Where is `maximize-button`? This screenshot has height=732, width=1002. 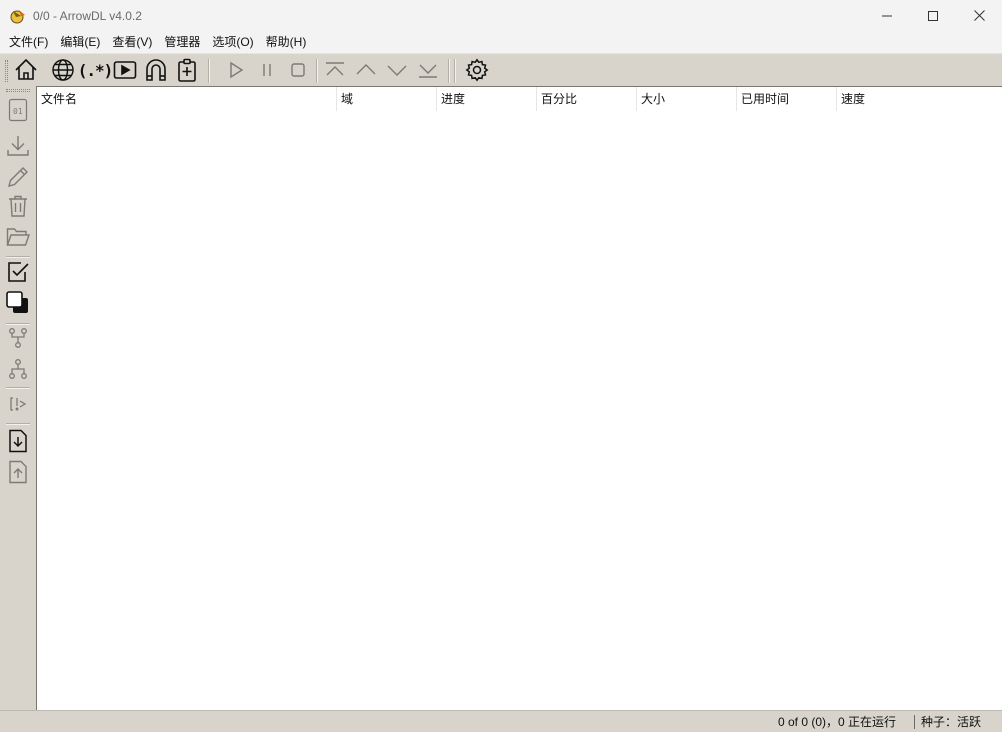
maximize-button is located at coordinates (933, 15).